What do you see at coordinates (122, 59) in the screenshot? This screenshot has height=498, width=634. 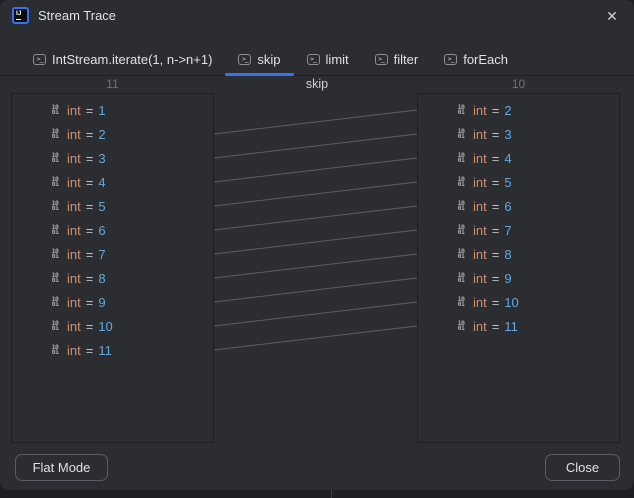 I see `tab-intstream-iterate: >_ IntStream.iterate(1, n->n+1)` at bounding box center [122, 59].